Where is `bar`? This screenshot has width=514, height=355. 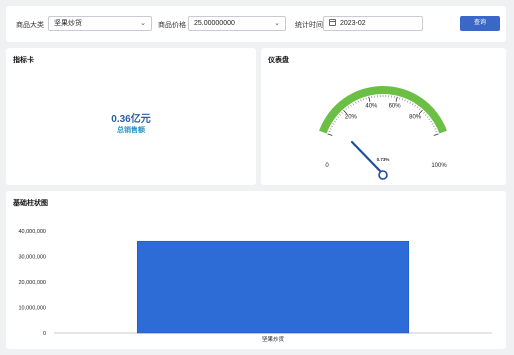 bar is located at coordinates (273, 287).